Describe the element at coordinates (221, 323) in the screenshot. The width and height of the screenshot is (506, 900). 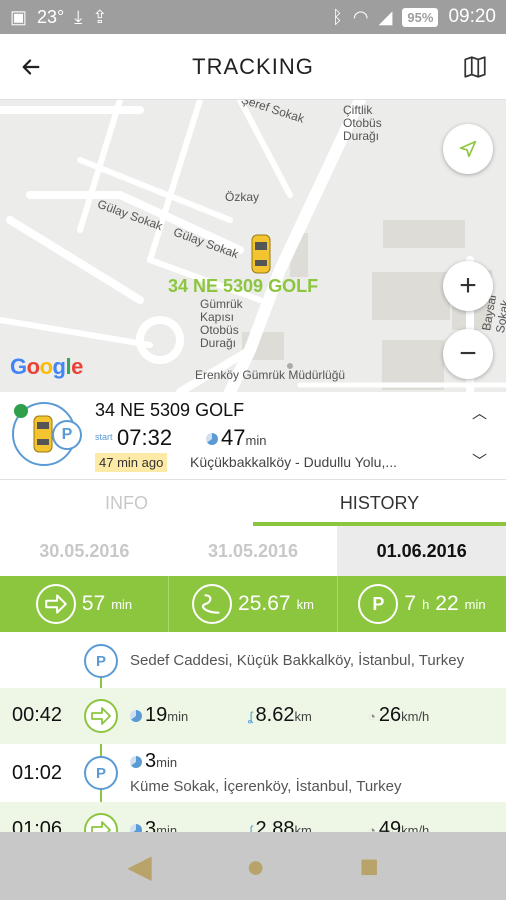
I see `map-busstop-label: Gümrük Kapısı Otobüs Durağı` at that location.